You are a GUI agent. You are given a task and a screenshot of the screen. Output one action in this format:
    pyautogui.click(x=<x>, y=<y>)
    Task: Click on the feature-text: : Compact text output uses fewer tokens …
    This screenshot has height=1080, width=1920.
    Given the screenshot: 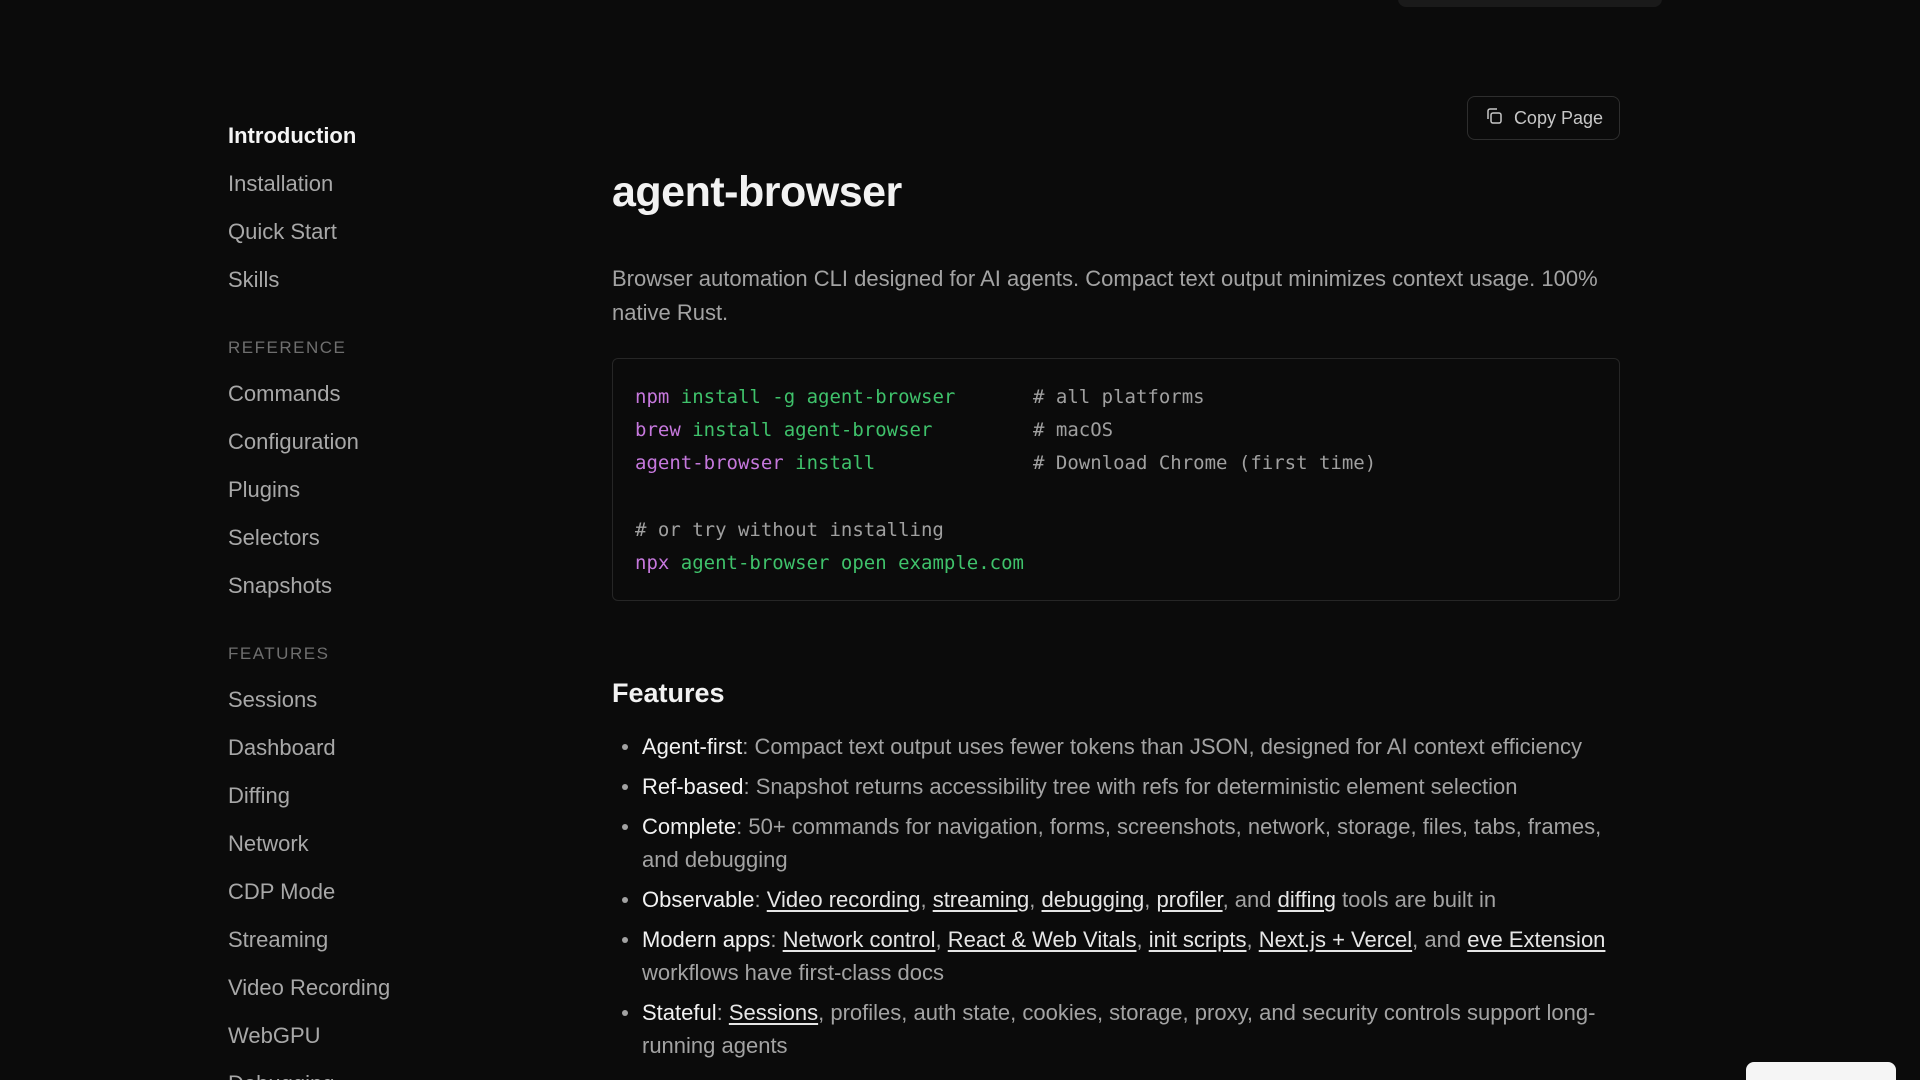 What is the action you would take?
    pyautogui.click(x=1162, y=746)
    